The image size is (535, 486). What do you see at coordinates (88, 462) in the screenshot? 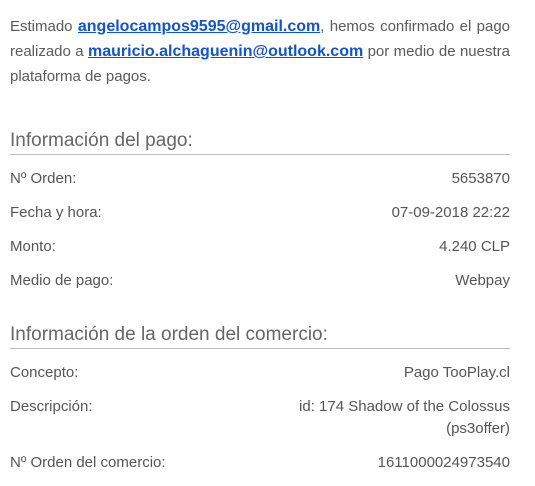
I see `merchant-order-number-label: Nº Orden del comercio:` at bounding box center [88, 462].